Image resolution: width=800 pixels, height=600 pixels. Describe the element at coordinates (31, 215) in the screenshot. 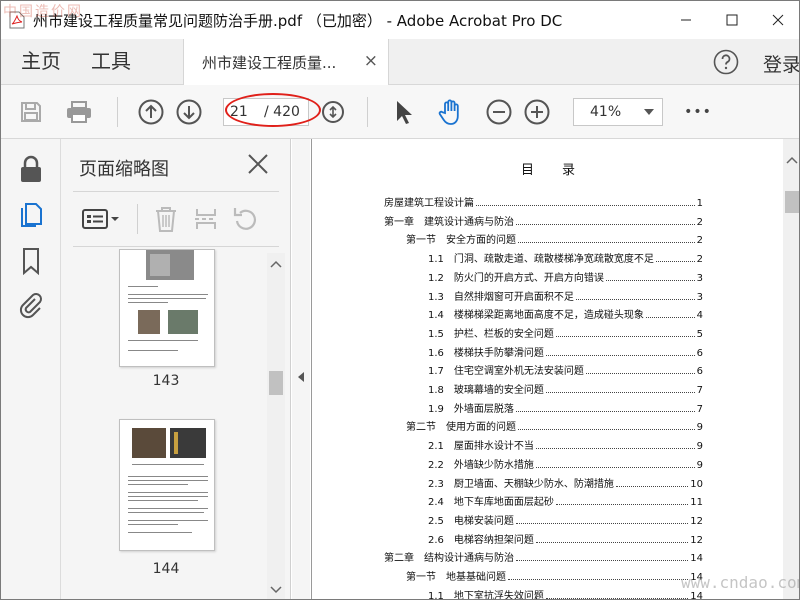

I see `page-thumbnails-icon` at that location.